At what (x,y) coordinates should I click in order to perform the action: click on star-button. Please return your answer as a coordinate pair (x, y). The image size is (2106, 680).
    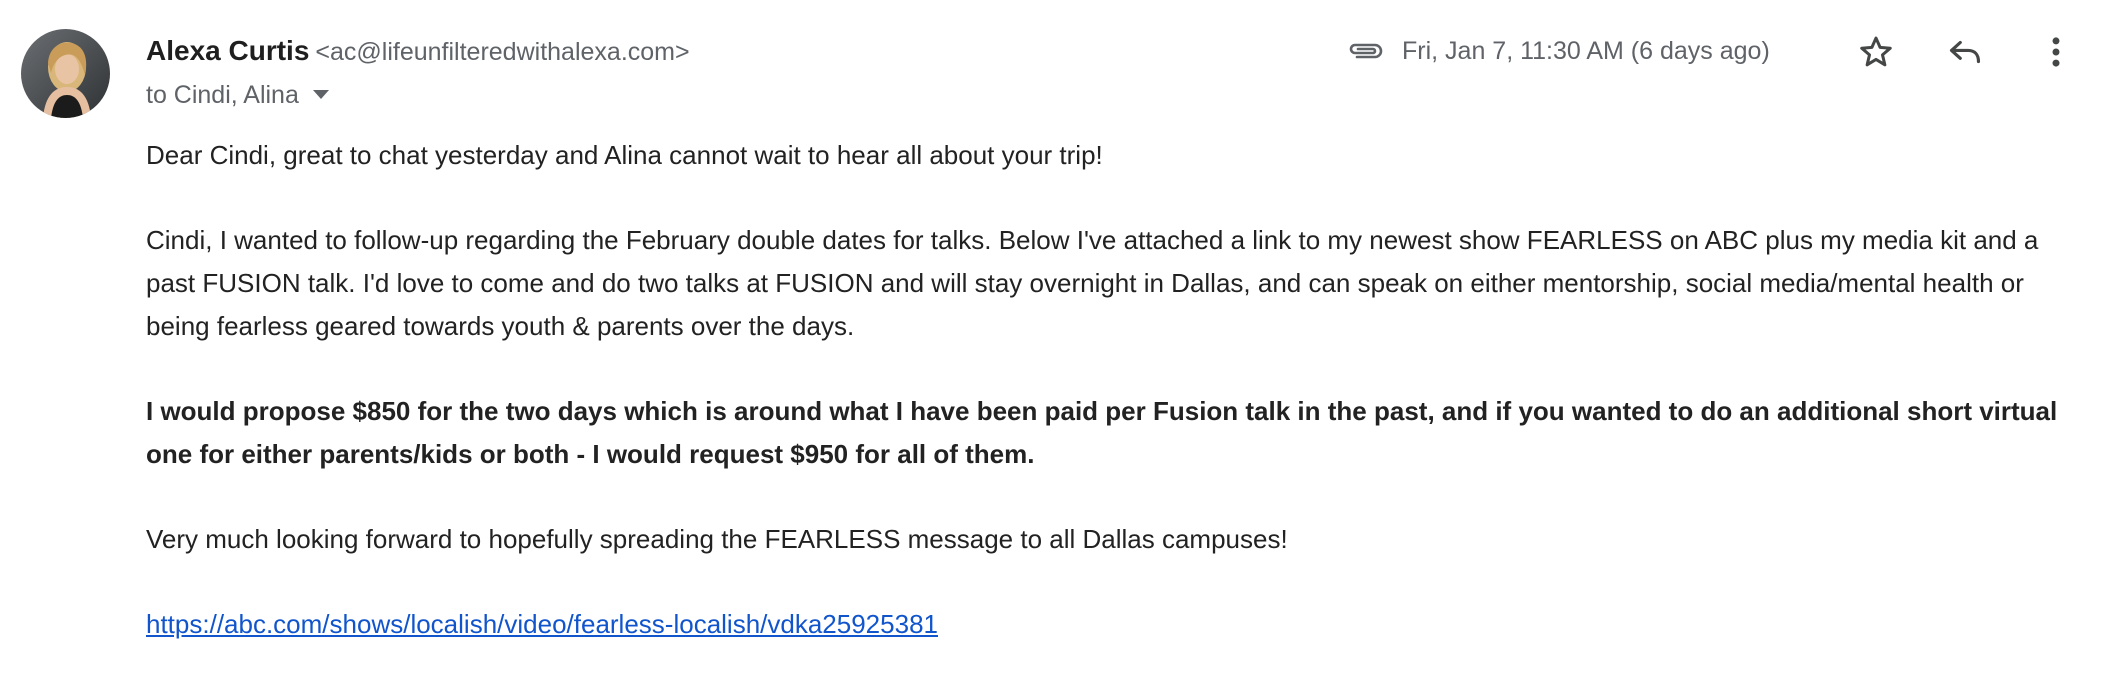
    Looking at the image, I should click on (1876, 52).